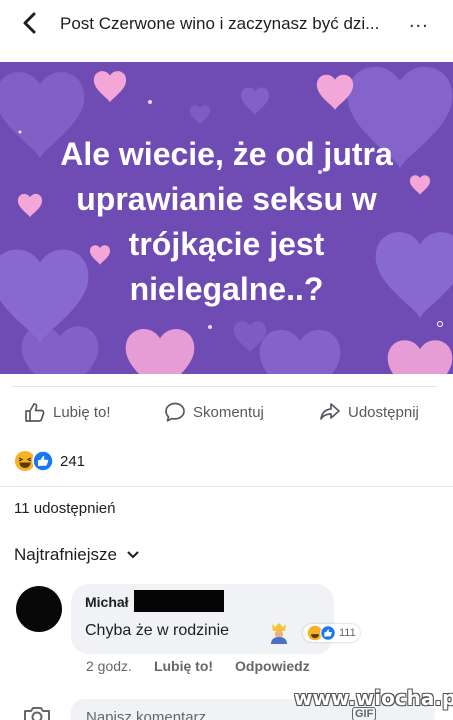  I want to click on camera-icon, so click(37, 712).